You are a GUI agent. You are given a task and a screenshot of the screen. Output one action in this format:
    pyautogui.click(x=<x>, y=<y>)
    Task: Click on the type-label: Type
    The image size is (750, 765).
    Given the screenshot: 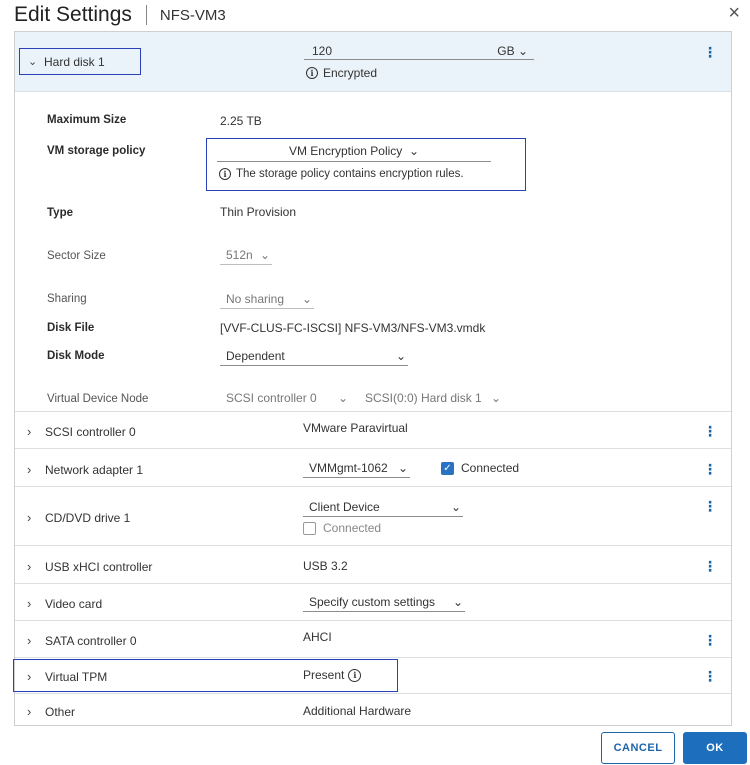 What is the action you would take?
    pyautogui.click(x=60, y=213)
    